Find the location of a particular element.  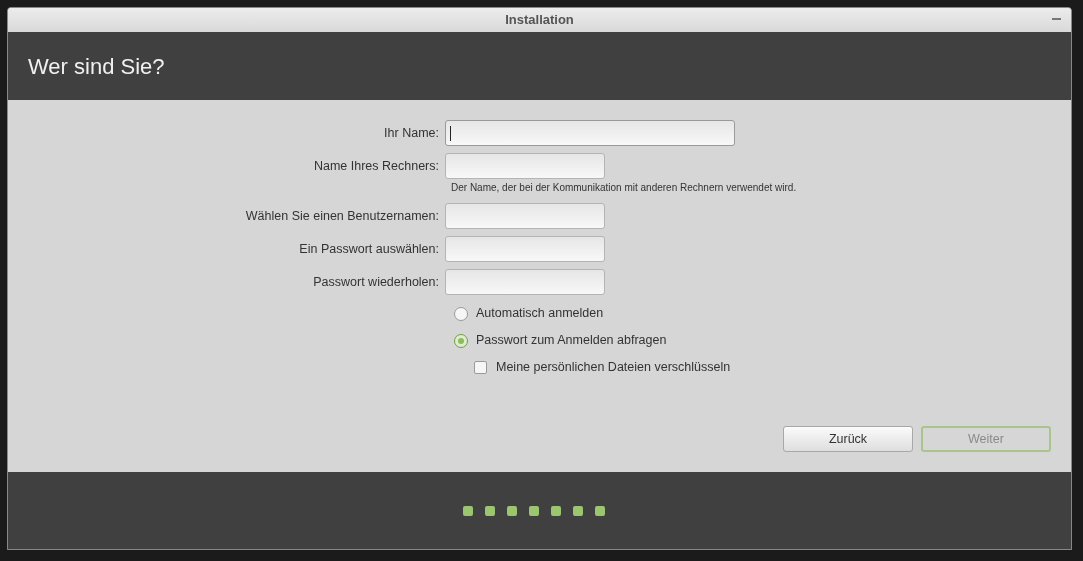

field-hint: Der Name, der bei der Kommunikation mit anderen Rechnern verwendet wird. is located at coordinates (624, 188).